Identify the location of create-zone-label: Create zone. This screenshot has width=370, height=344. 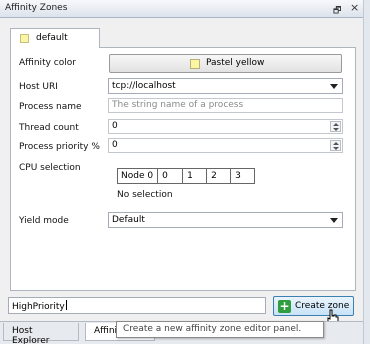
(322, 306).